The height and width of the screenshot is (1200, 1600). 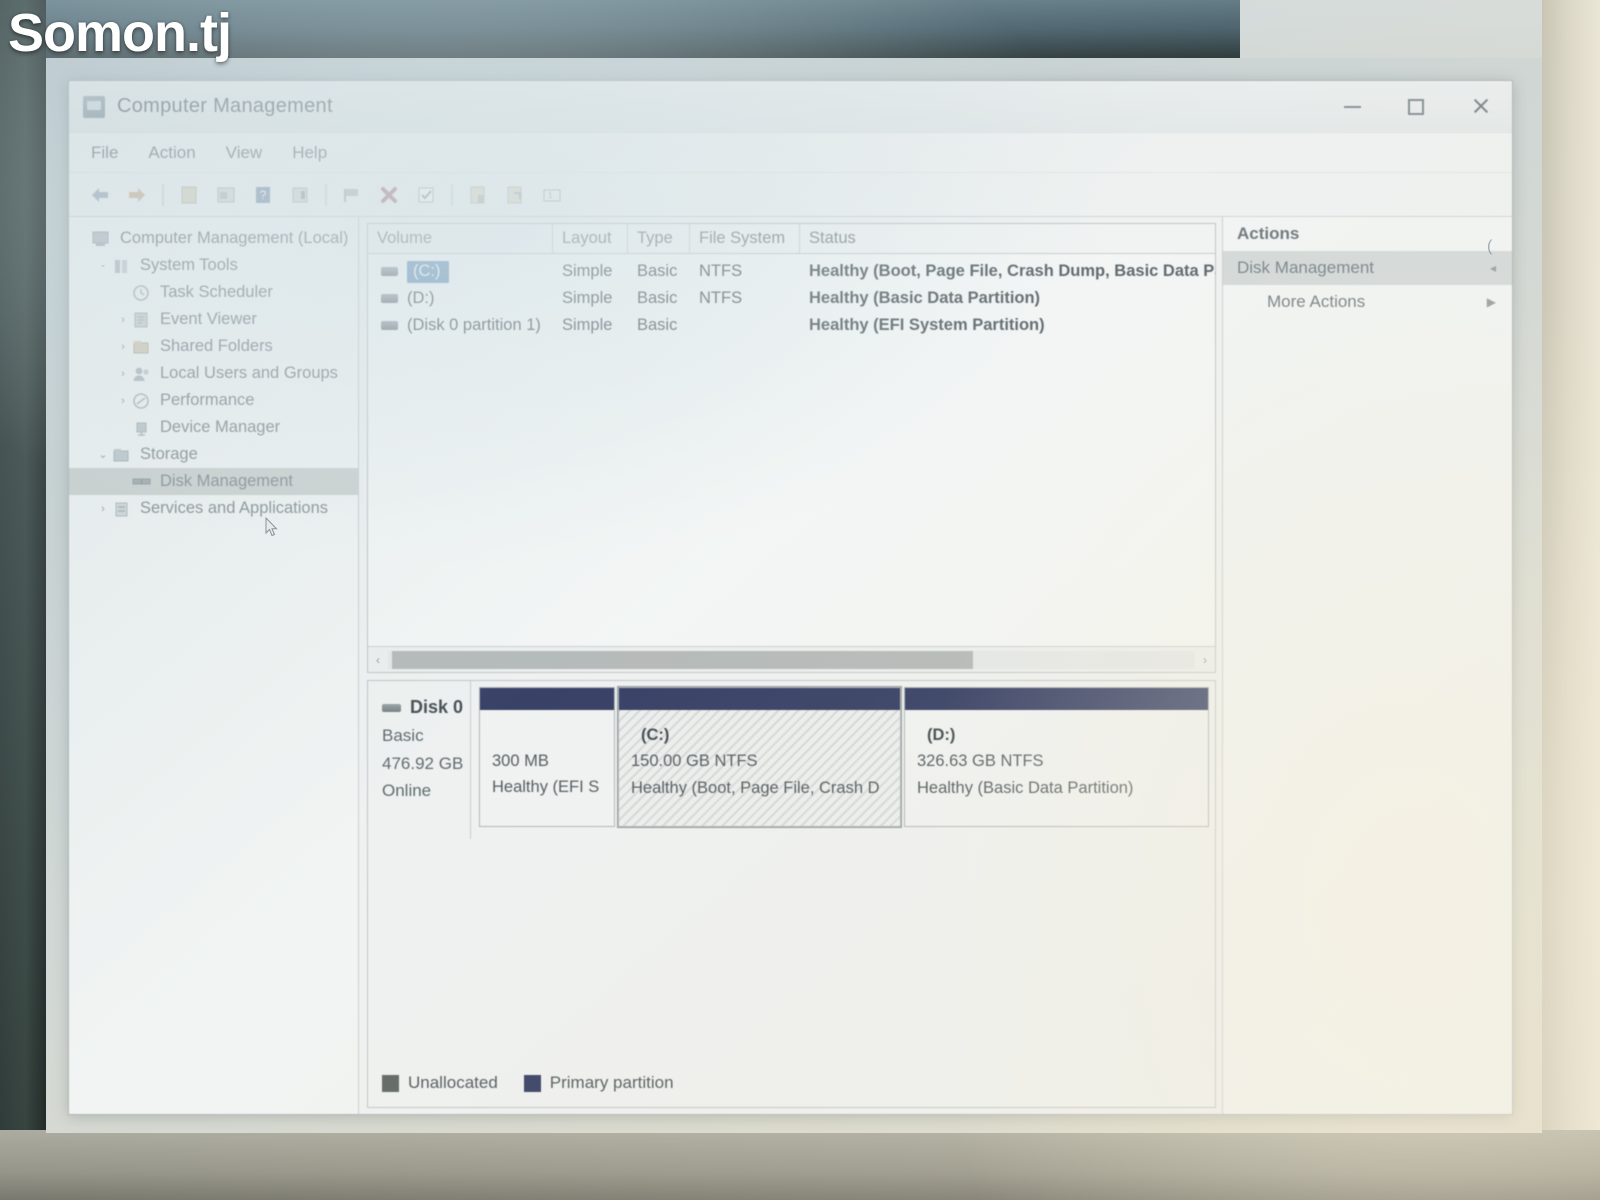 What do you see at coordinates (1491, 302) in the screenshot?
I see `chevron-right-icon: ▶` at bounding box center [1491, 302].